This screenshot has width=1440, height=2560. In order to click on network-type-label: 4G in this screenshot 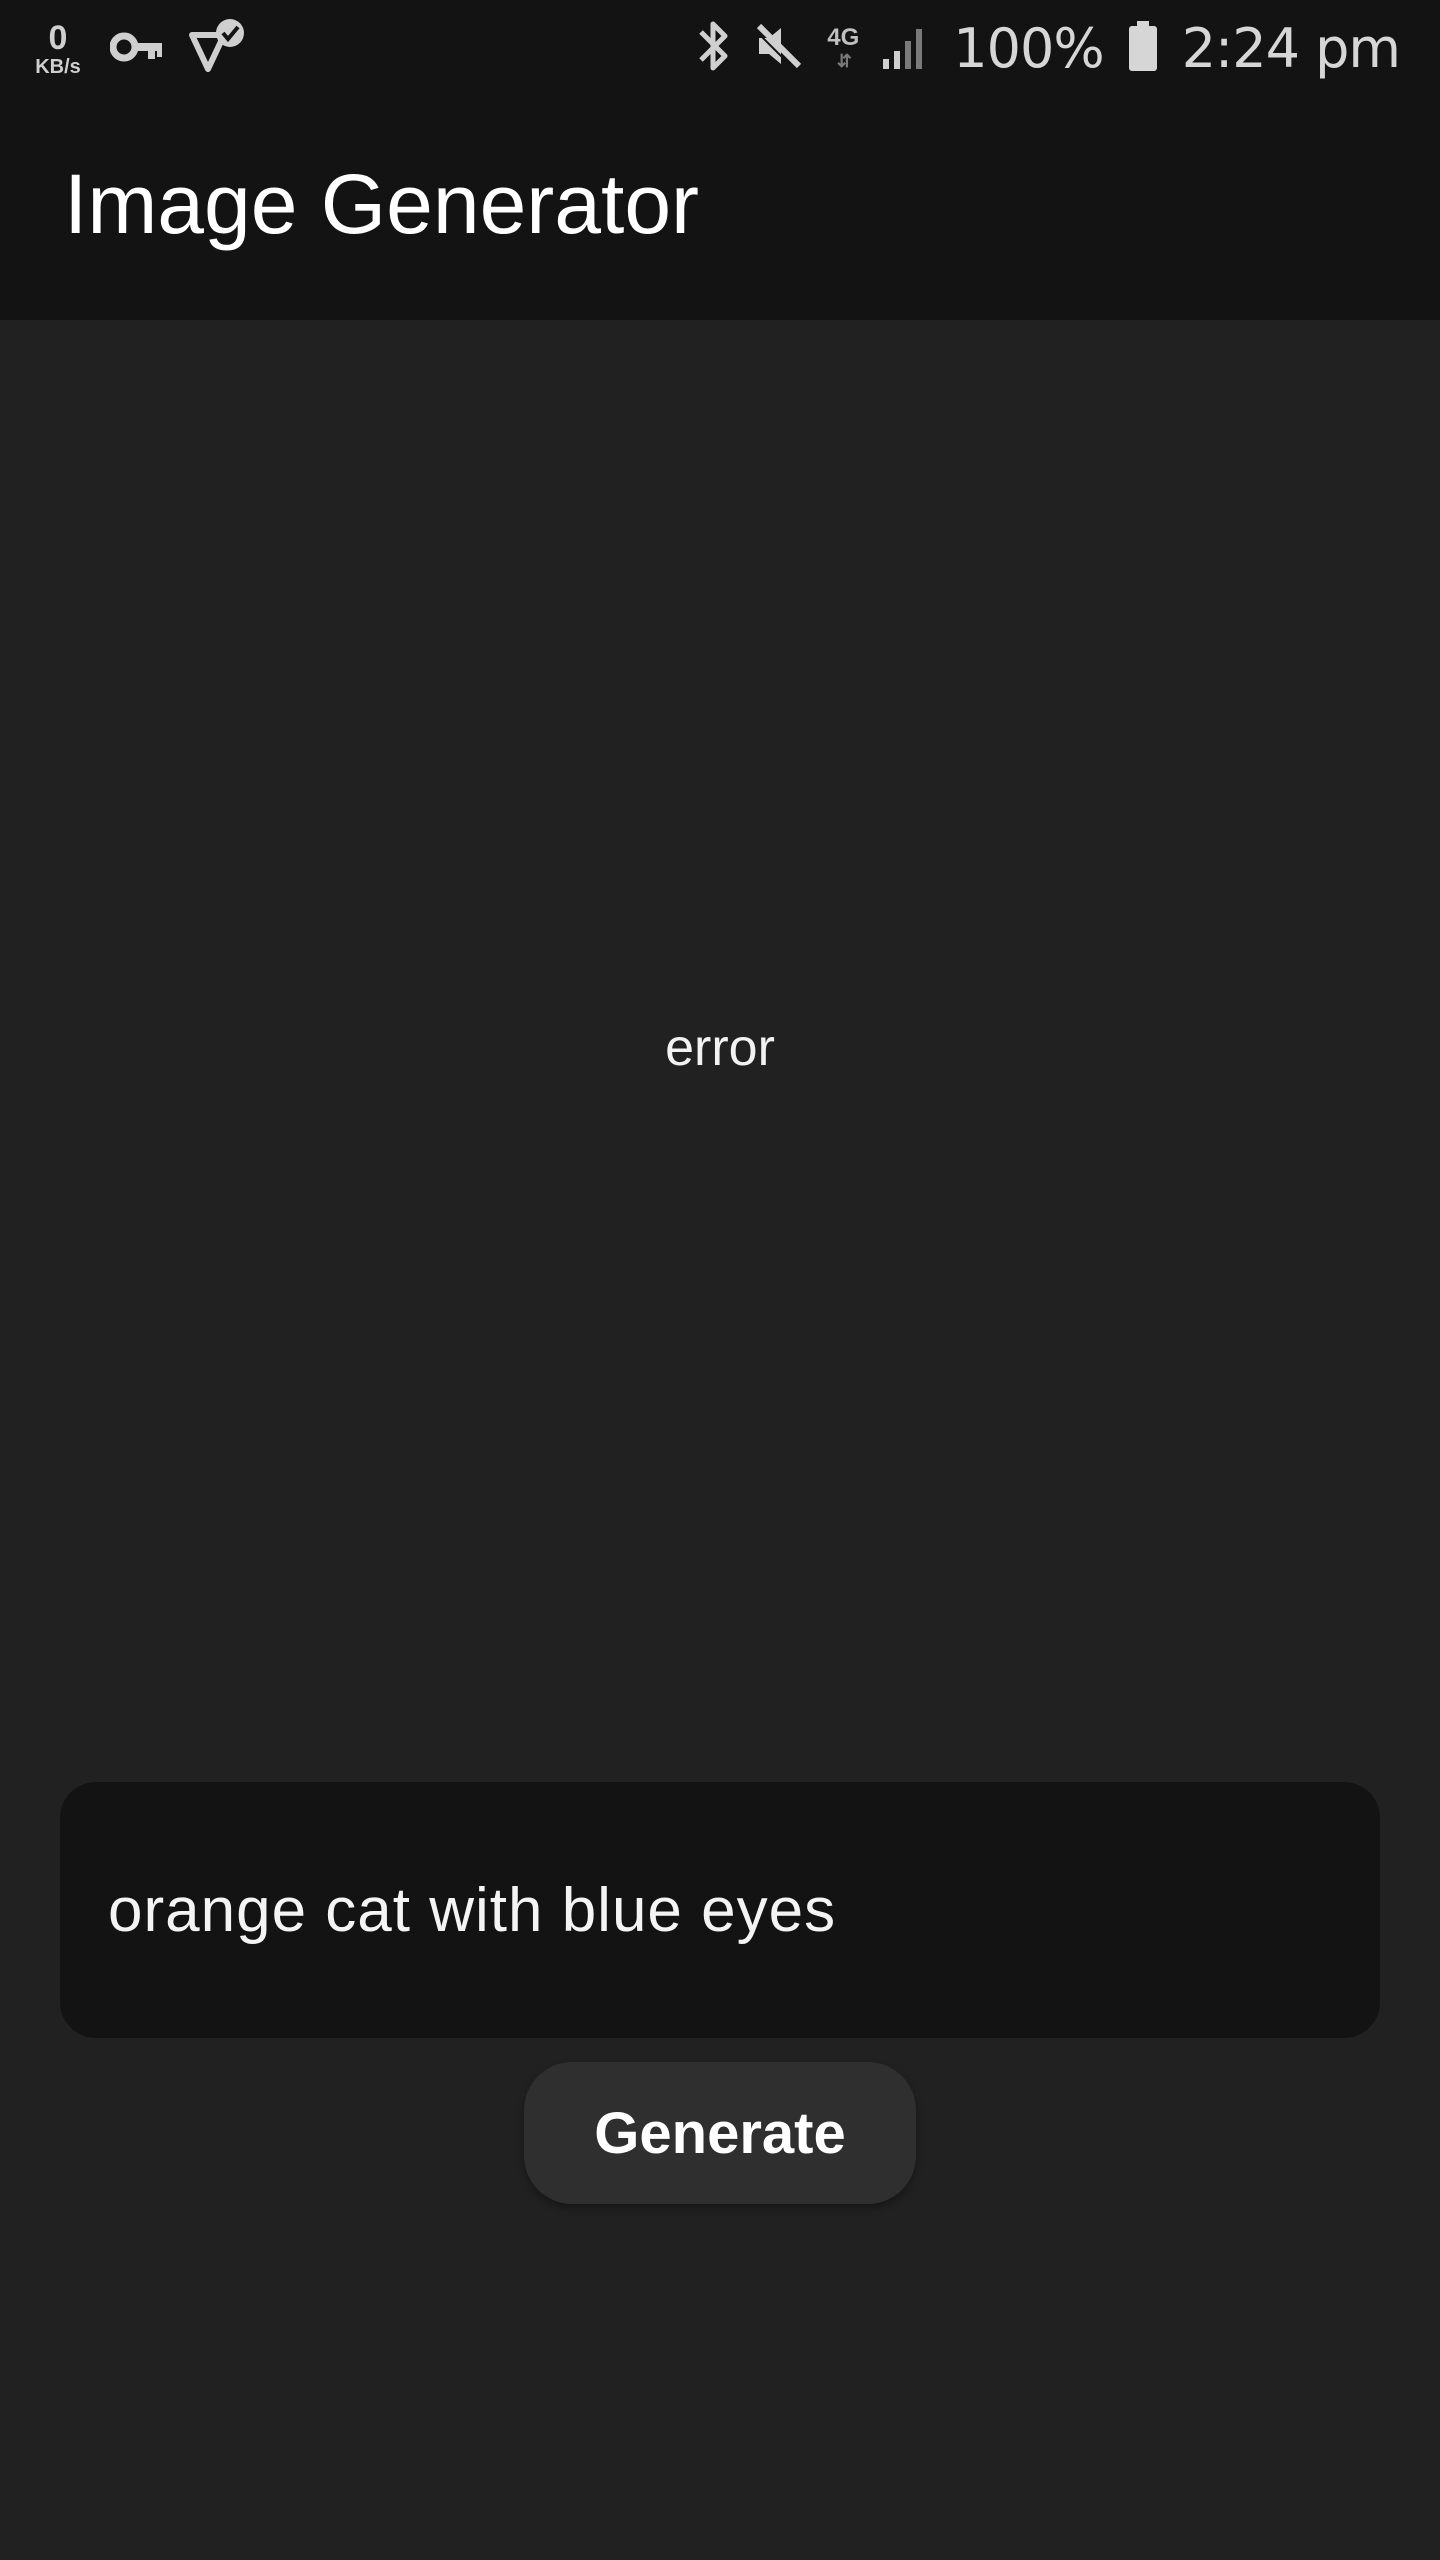, I will do `click(843, 37)`.